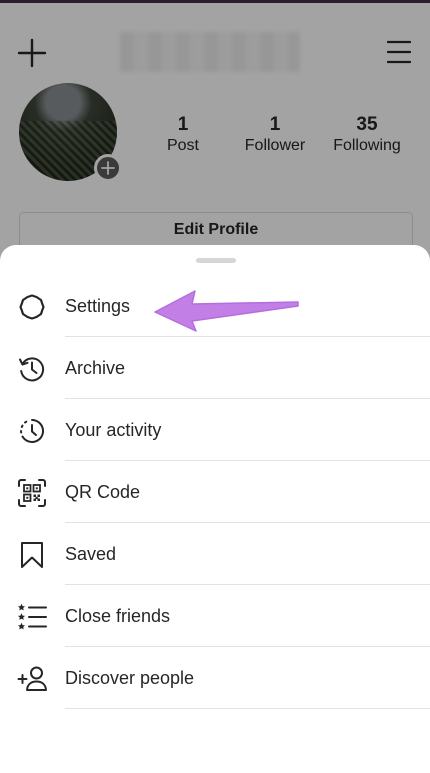  I want to click on menu-item-label: Close friends, so click(118, 616).